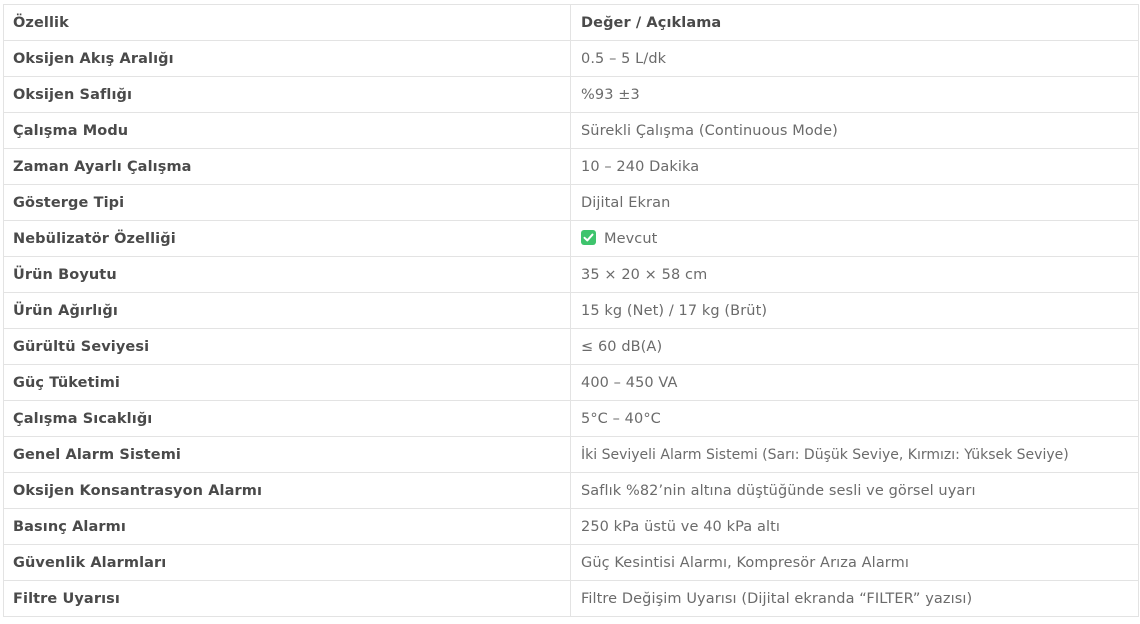  What do you see at coordinates (631, 239) in the screenshot?
I see `value-text: Mevcut` at bounding box center [631, 239].